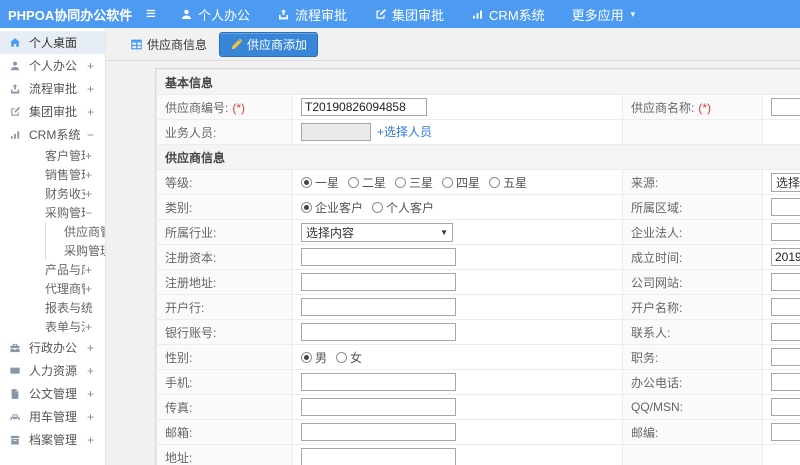 This screenshot has width=800, height=465. I want to click on fax-input, so click(378, 407).